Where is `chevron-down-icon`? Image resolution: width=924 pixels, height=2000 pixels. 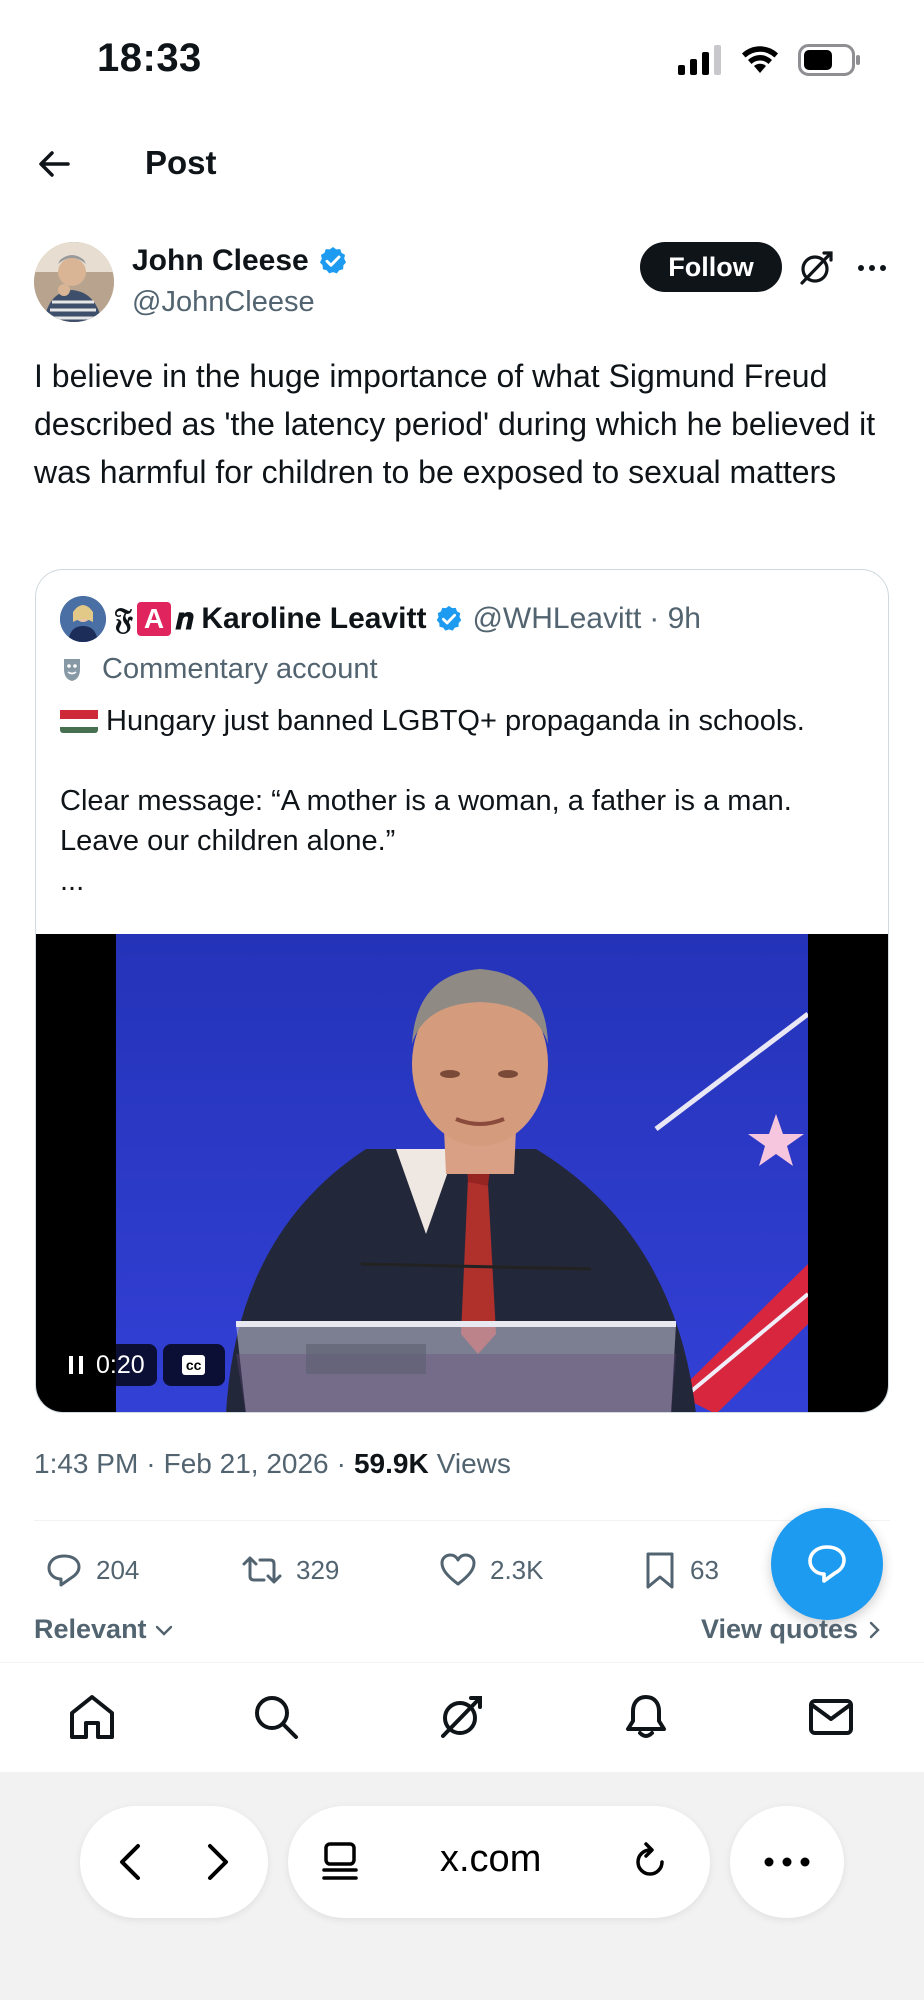
chevron-down-icon is located at coordinates (163, 1630).